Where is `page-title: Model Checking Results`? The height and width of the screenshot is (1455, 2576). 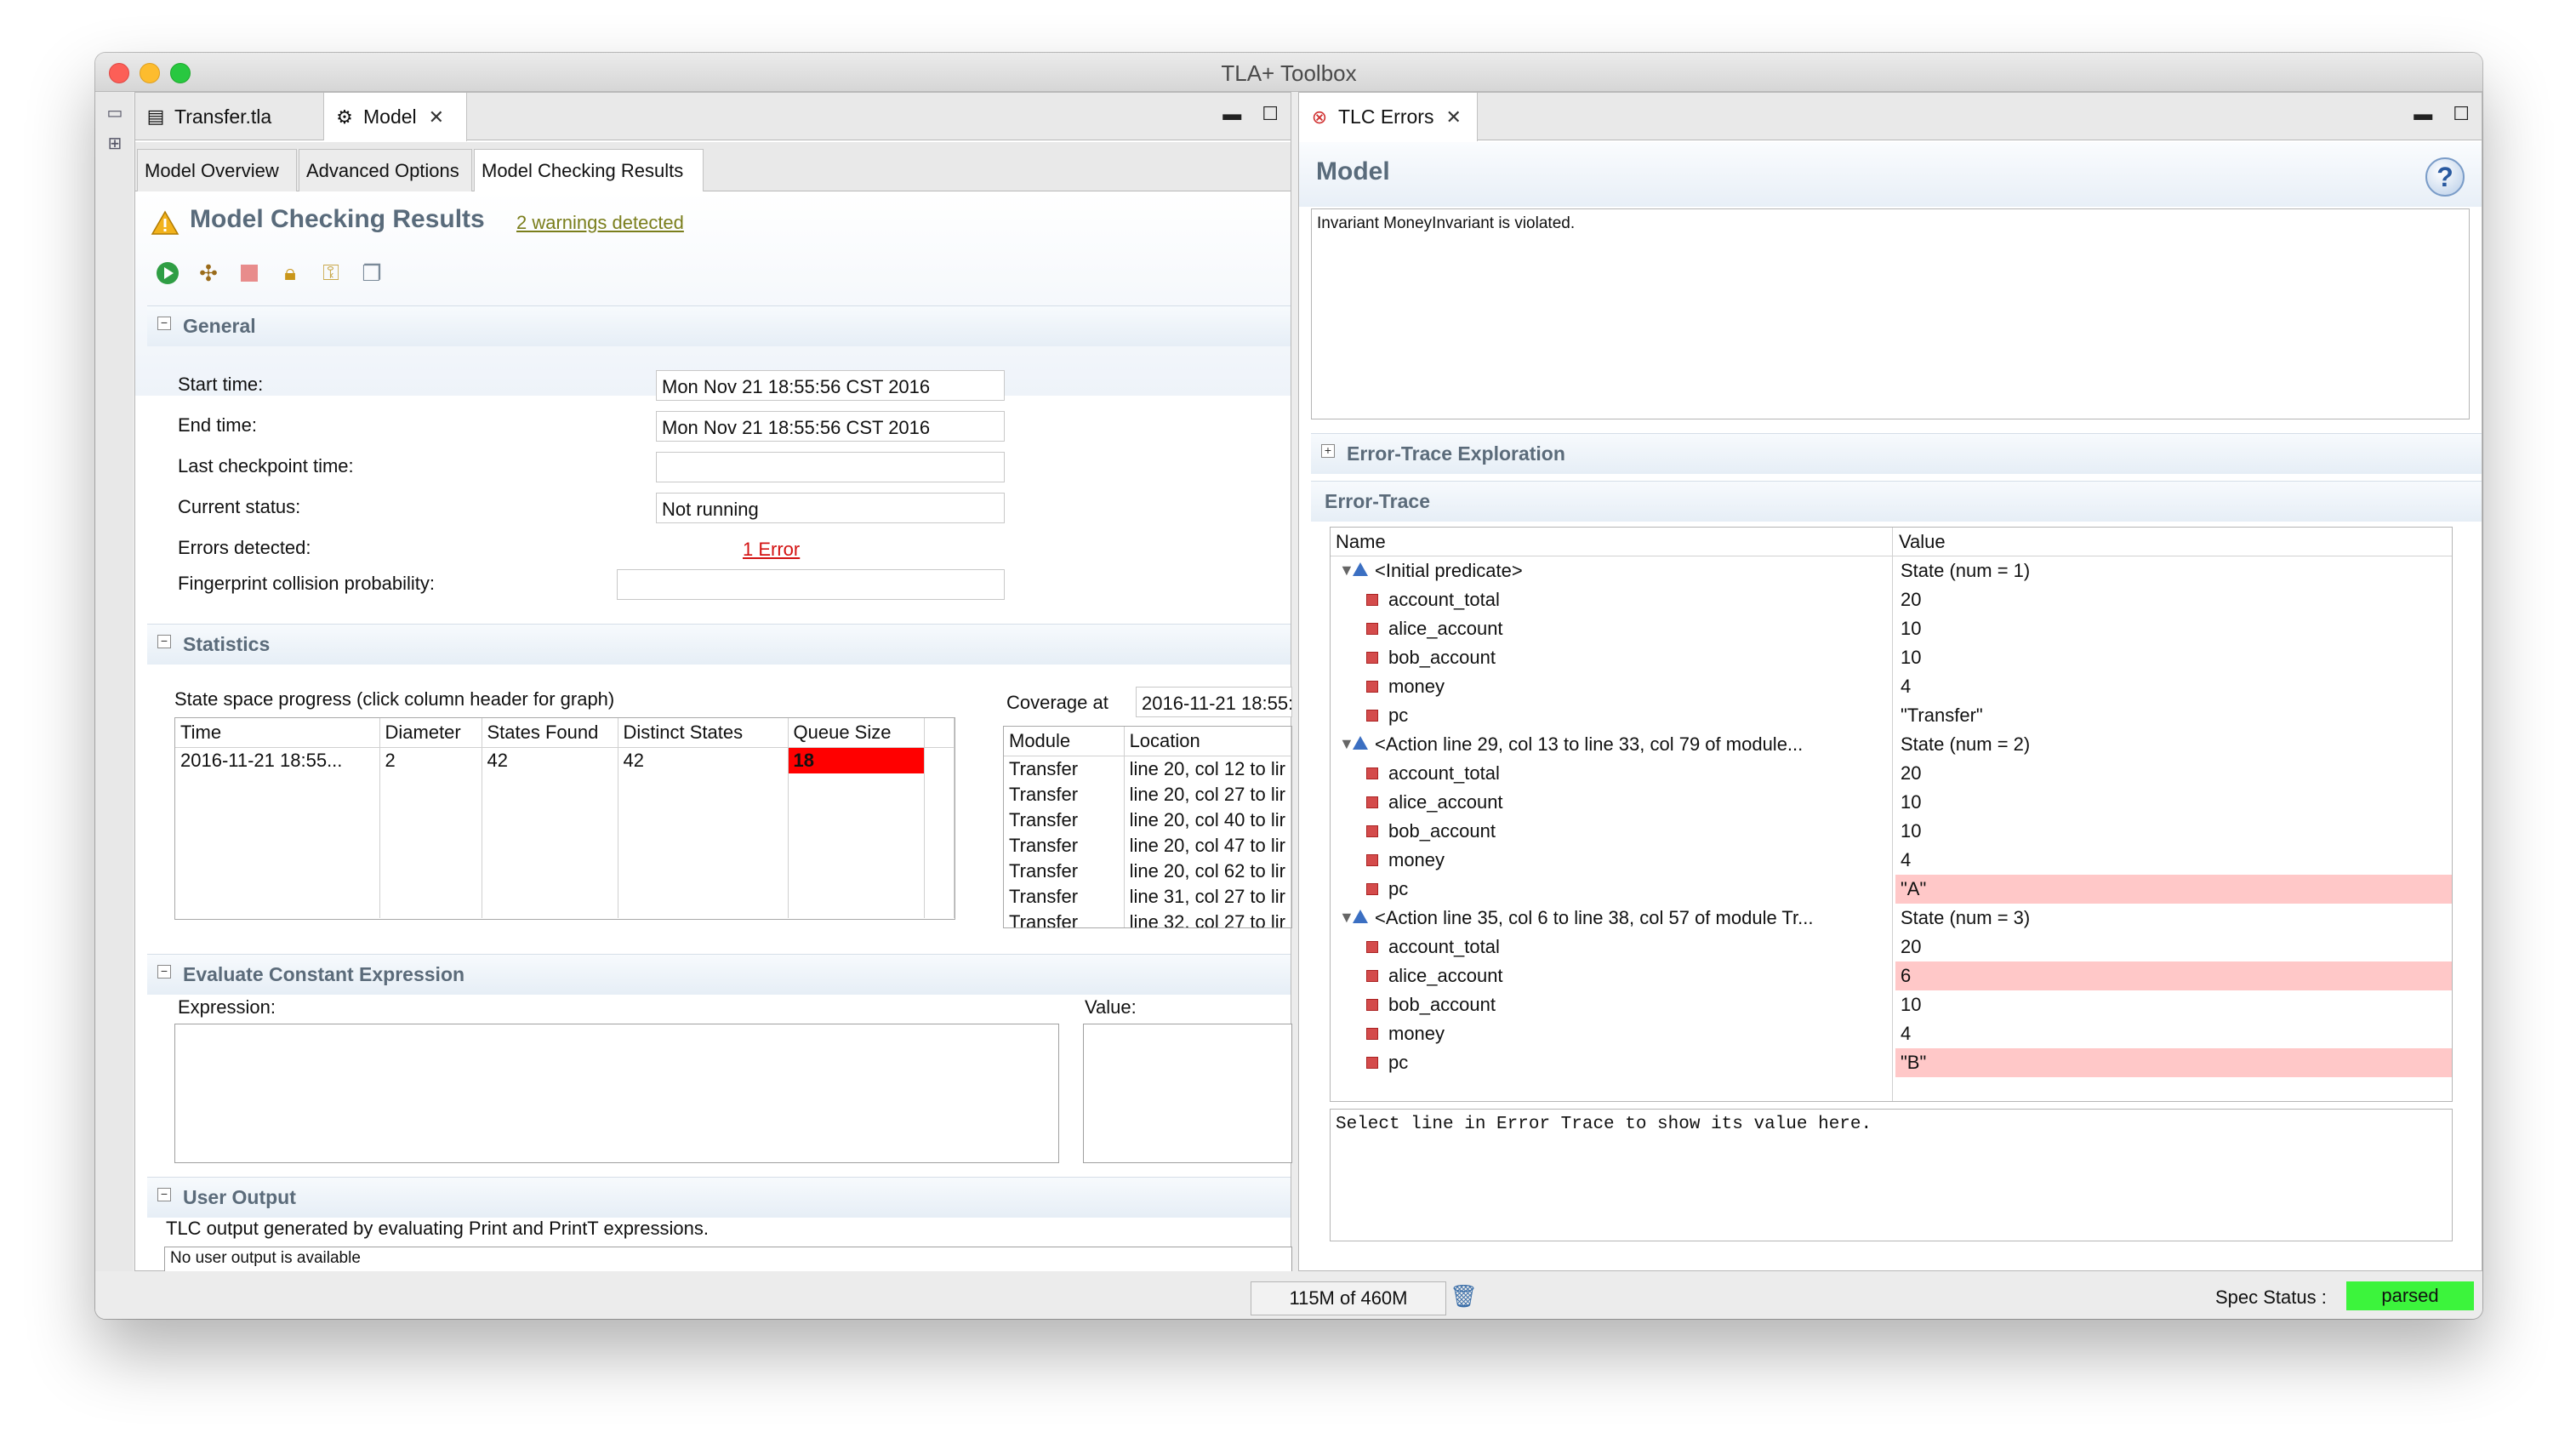 page-title: Model Checking Results is located at coordinates (337, 219).